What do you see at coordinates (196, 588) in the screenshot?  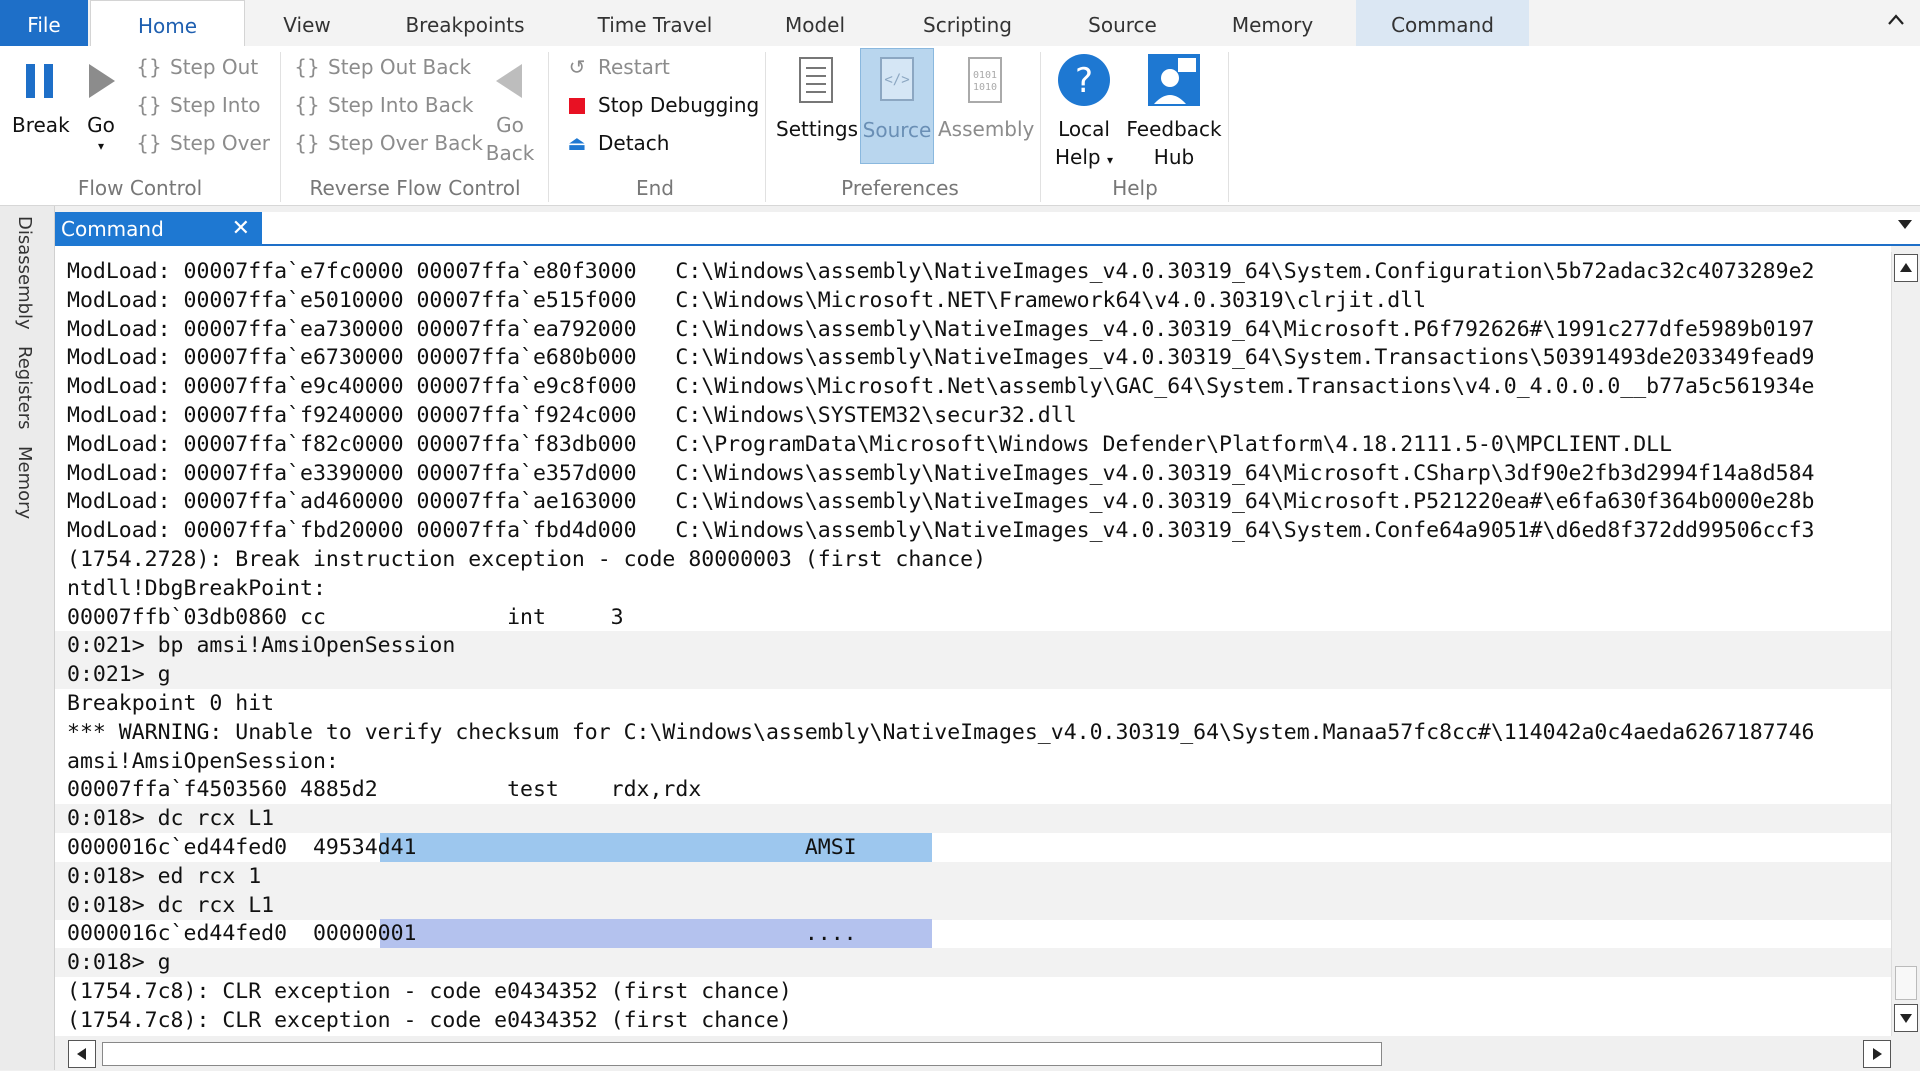 I see `output-line: ntdll!DbgBreakPoint:` at bounding box center [196, 588].